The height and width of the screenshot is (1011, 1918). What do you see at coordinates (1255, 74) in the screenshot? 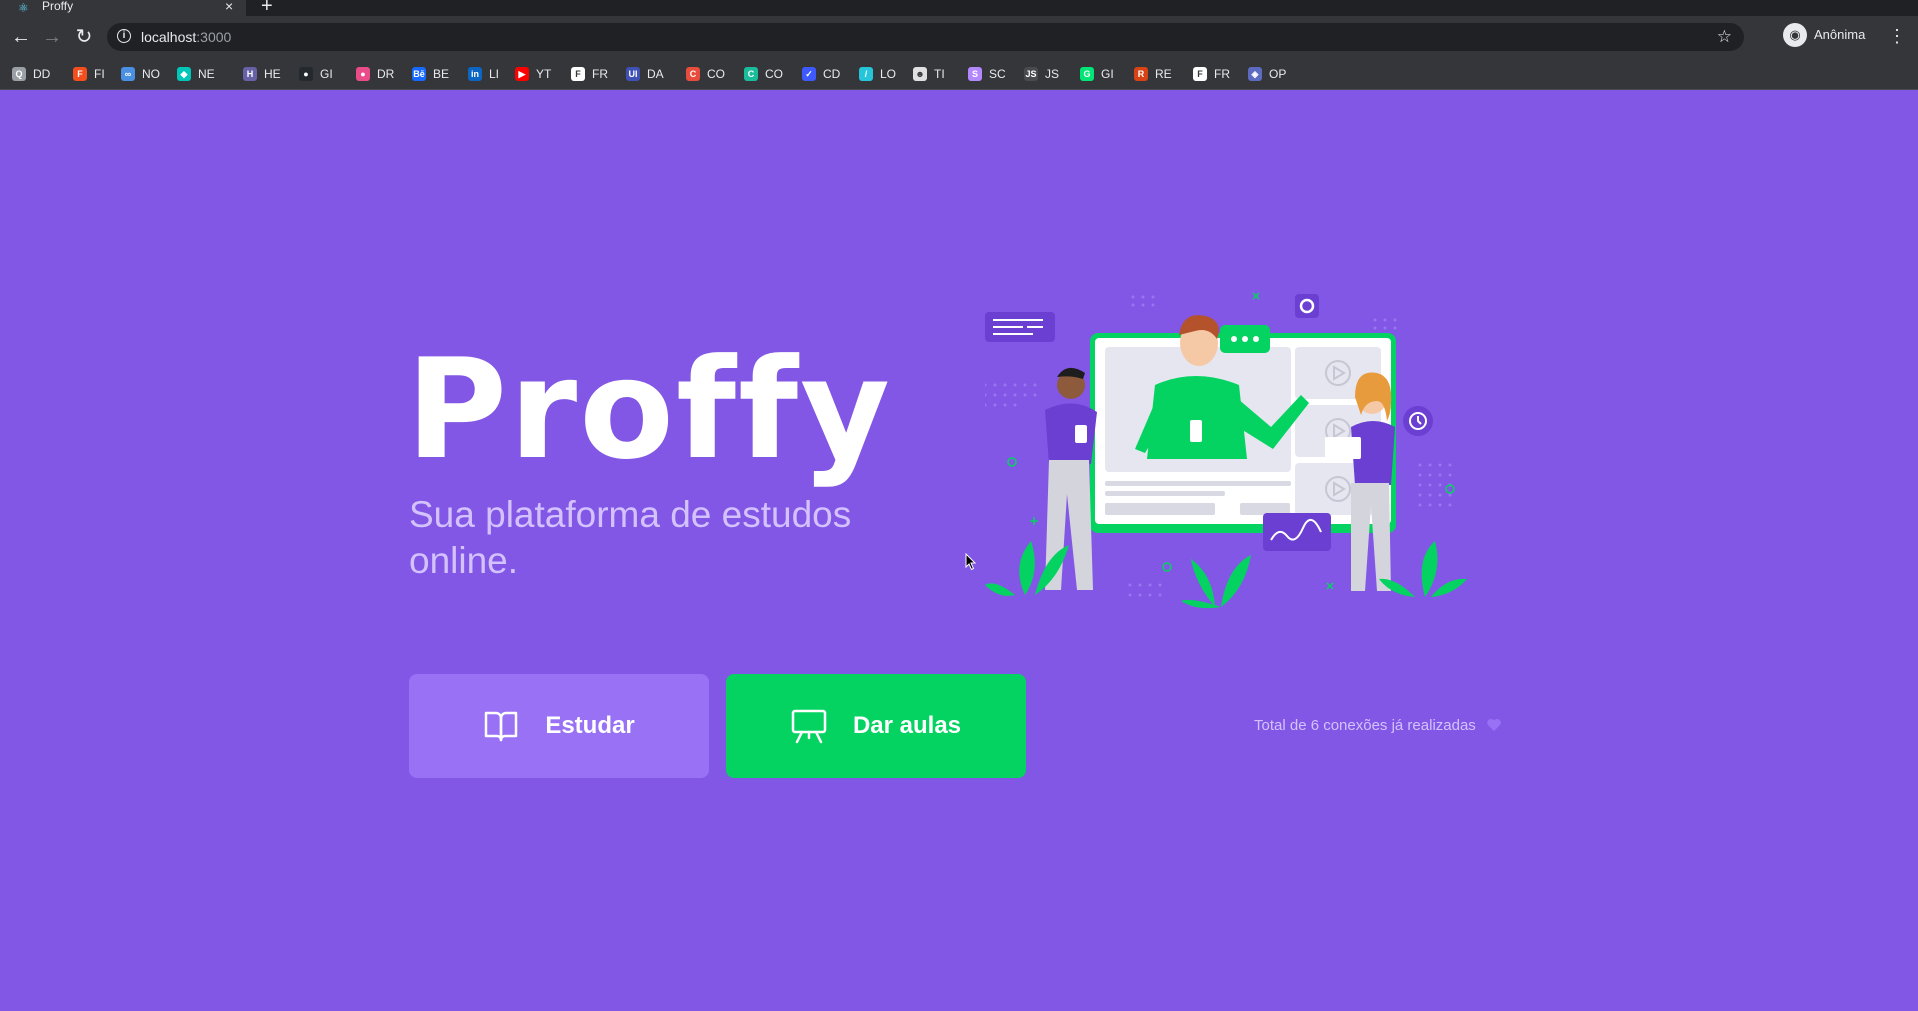
I see `bookmark-favicon-icon: ◈` at bounding box center [1255, 74].